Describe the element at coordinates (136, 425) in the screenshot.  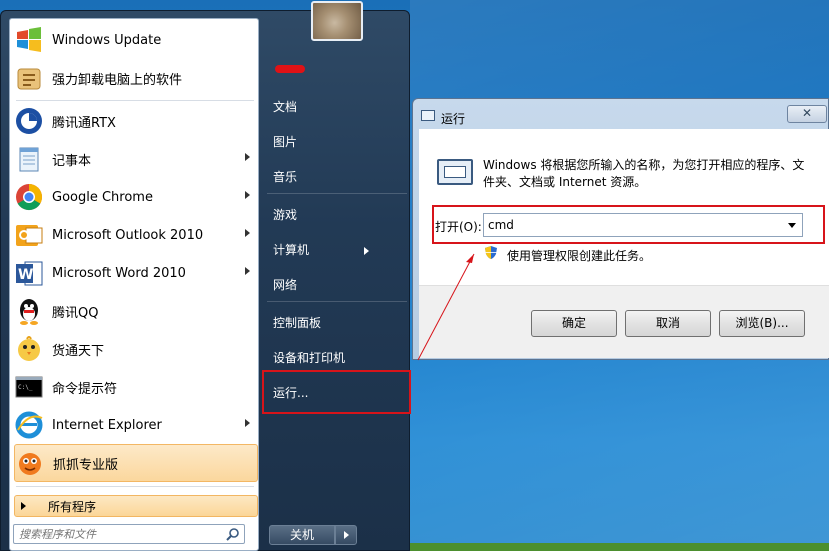
I see `program-ie: Internet Explorer` at that location.